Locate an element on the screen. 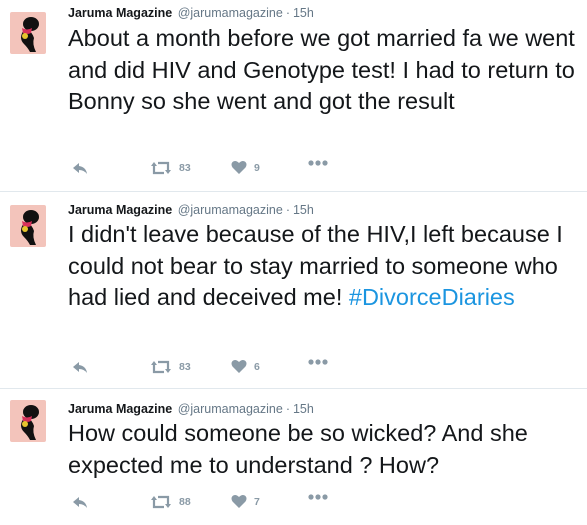  like-count: 6 is located at coordinates (257, 366).